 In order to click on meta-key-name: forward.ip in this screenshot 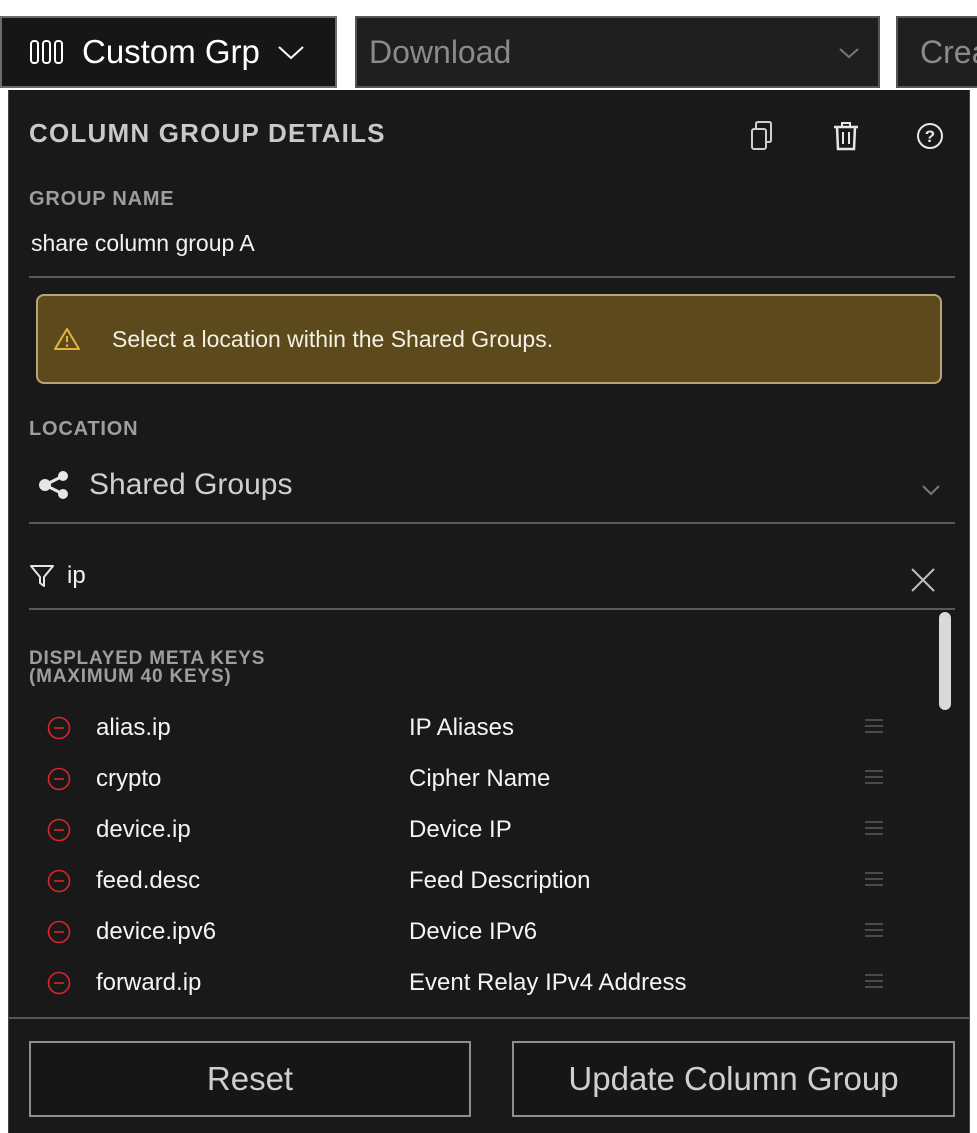, I will do `click(149, 982)`.